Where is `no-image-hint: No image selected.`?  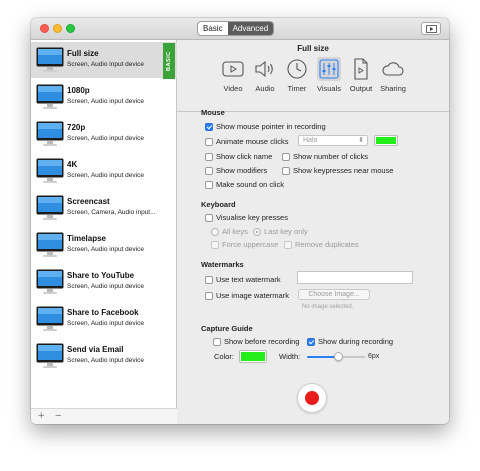 no-image-hint: No image selected. is located at coordinates (328, 307).